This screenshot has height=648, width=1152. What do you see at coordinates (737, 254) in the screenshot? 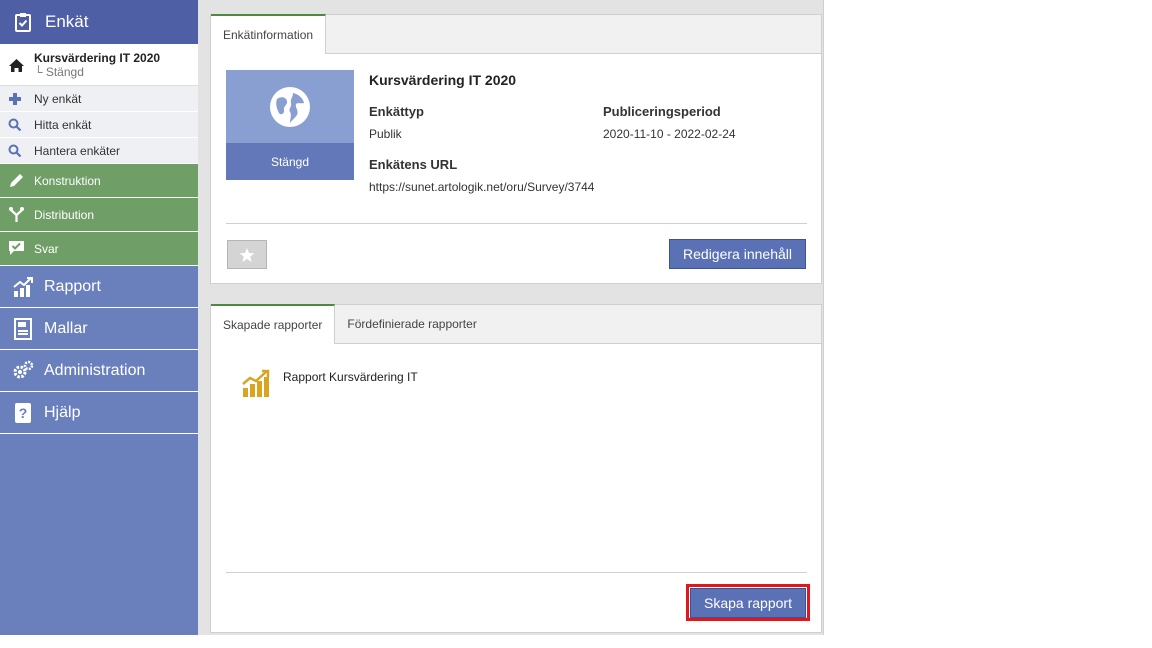
I see `edit-content-button: Redigera innehåll` at bounding box center [737, 254].